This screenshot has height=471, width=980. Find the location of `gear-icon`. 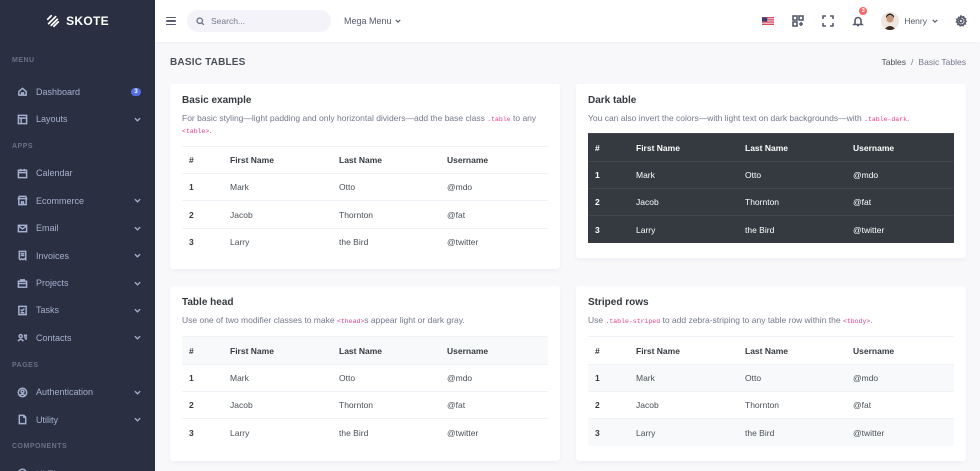

gear-icon is located at coordinates (961, 21).